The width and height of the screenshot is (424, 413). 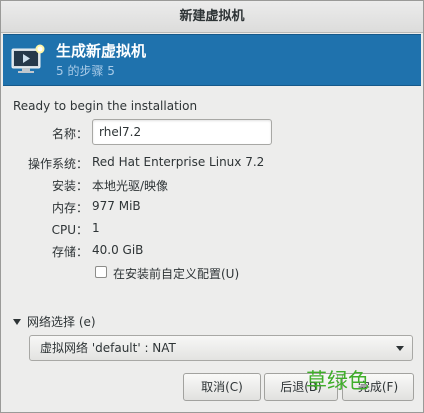 What do you see at coordinates (178, 162) in the screenshot?
I see `os-value: Red Hat Enterprise Linux 7.2` at bounding box center [178, 162].